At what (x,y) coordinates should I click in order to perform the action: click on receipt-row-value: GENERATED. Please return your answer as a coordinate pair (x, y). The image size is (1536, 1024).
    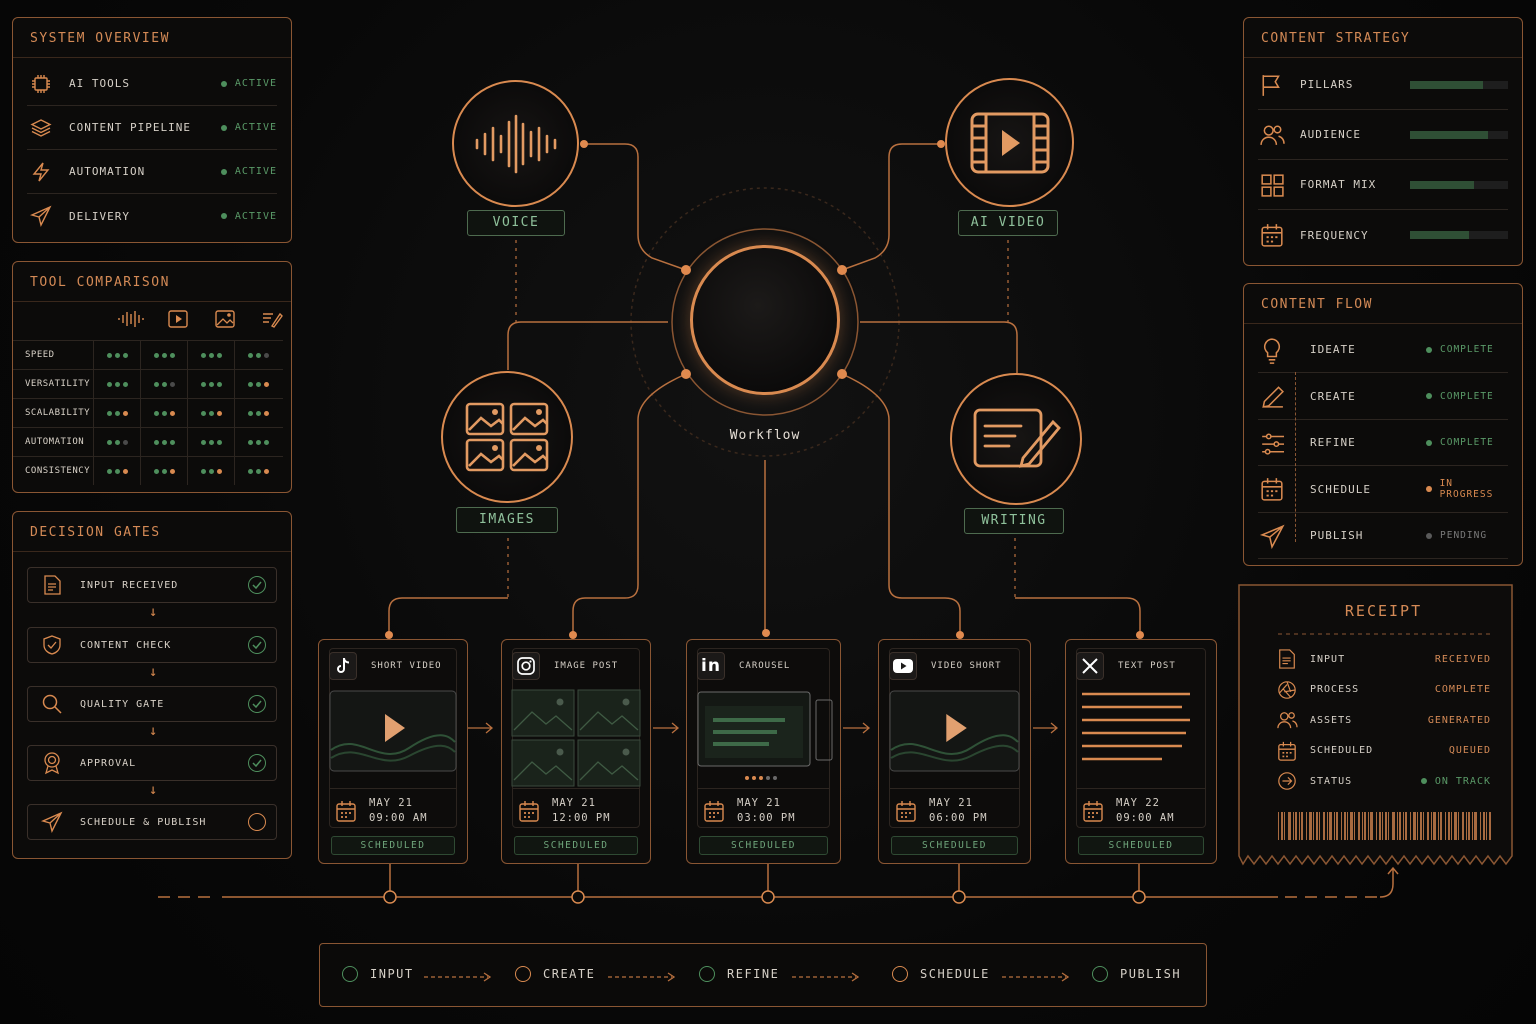
    Looking at the image, I should click on (1459, 720).